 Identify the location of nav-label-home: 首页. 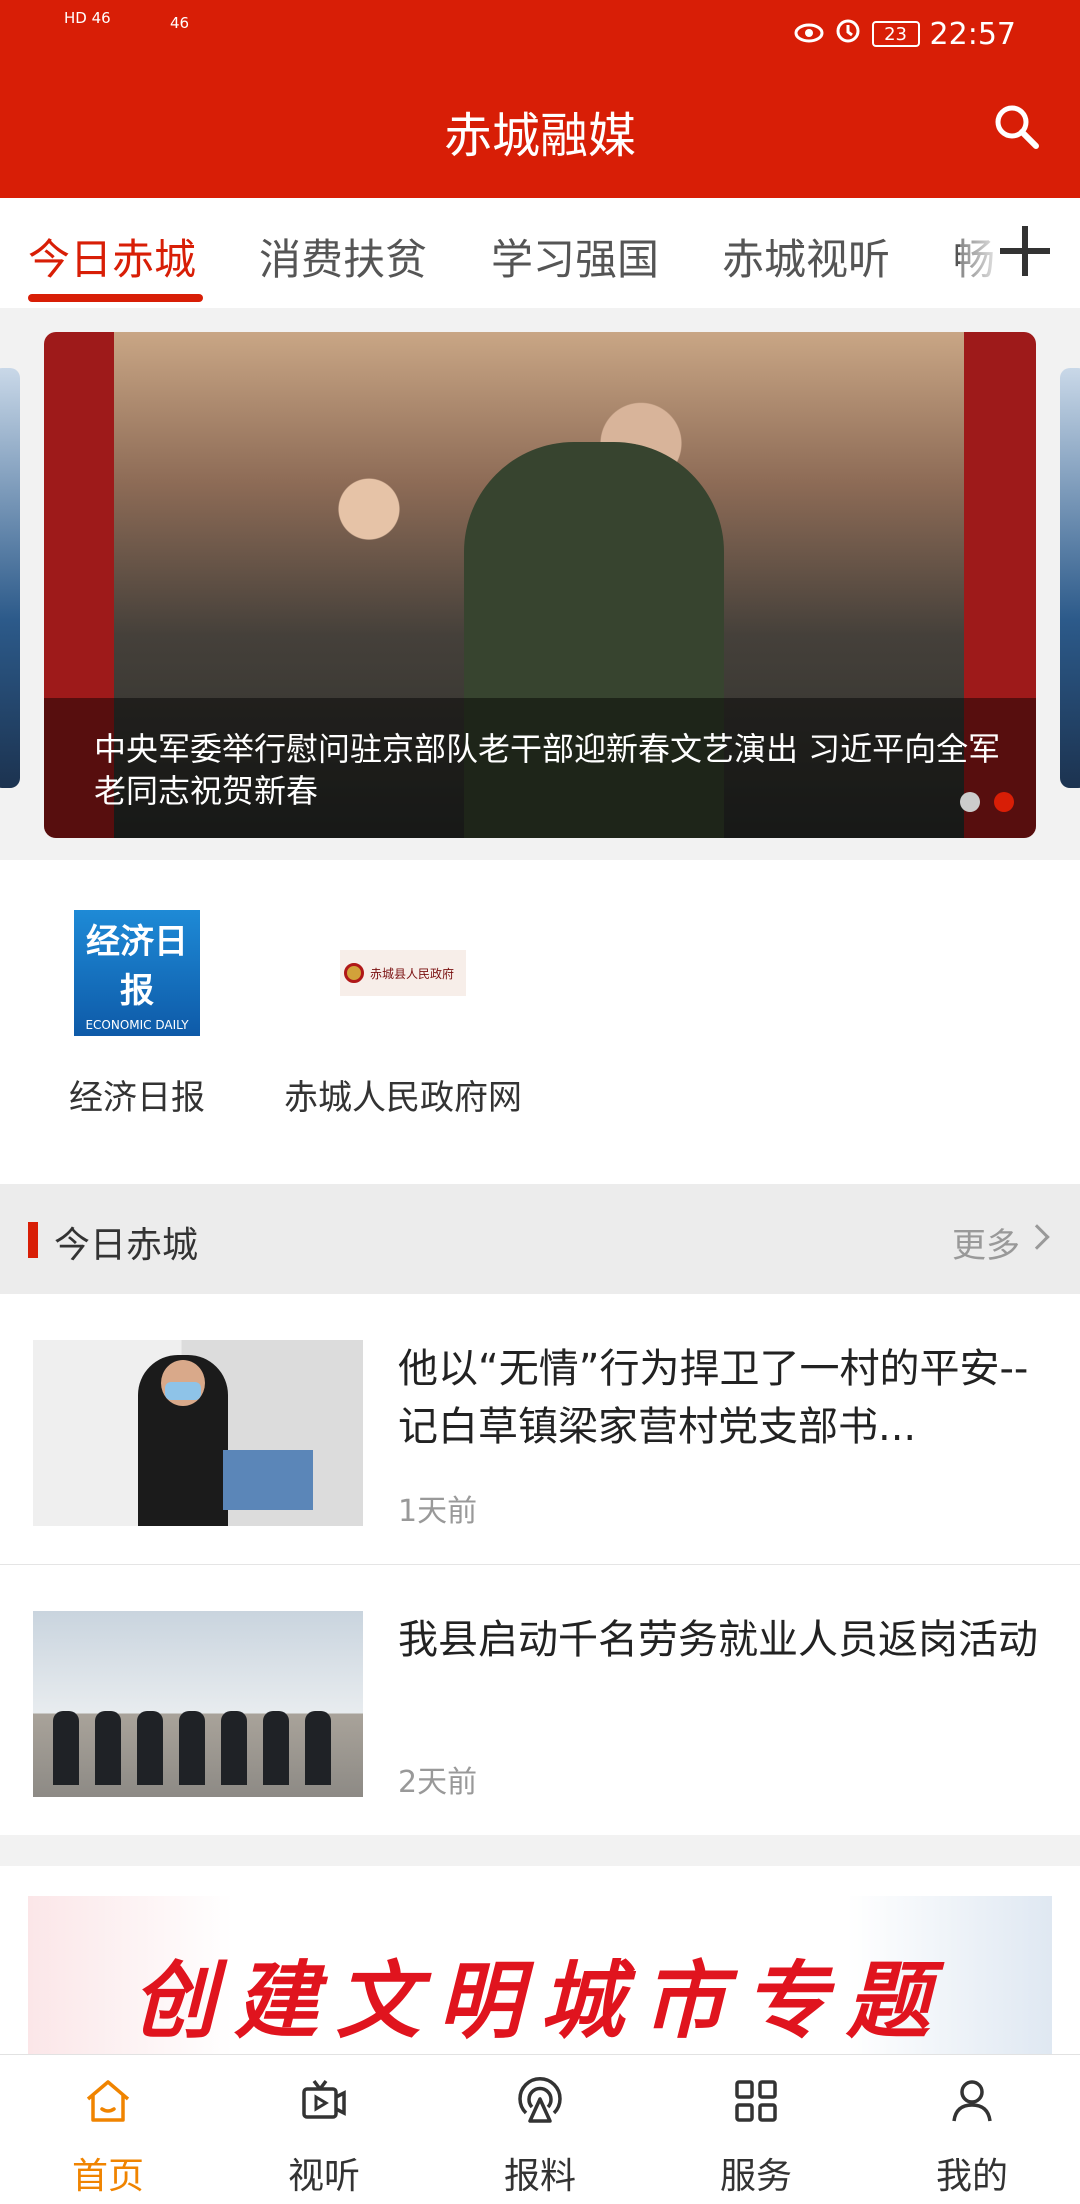
(107, 2176).